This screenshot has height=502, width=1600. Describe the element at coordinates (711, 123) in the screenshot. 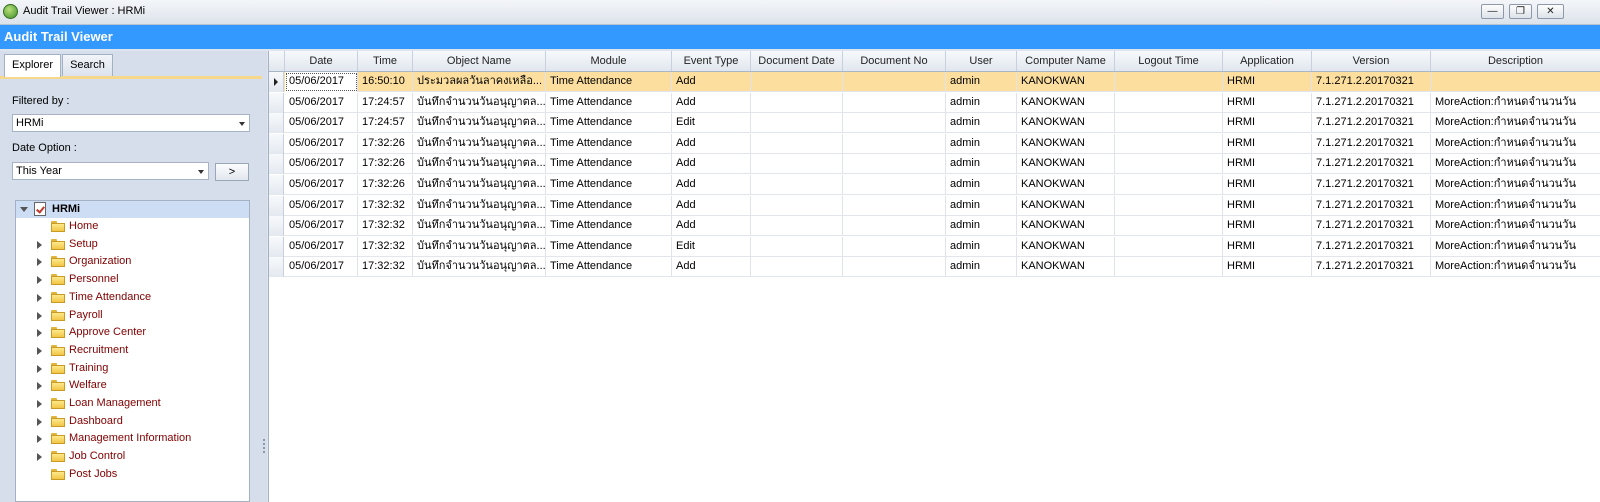

I see `cell-event-type: Edit` at that location.